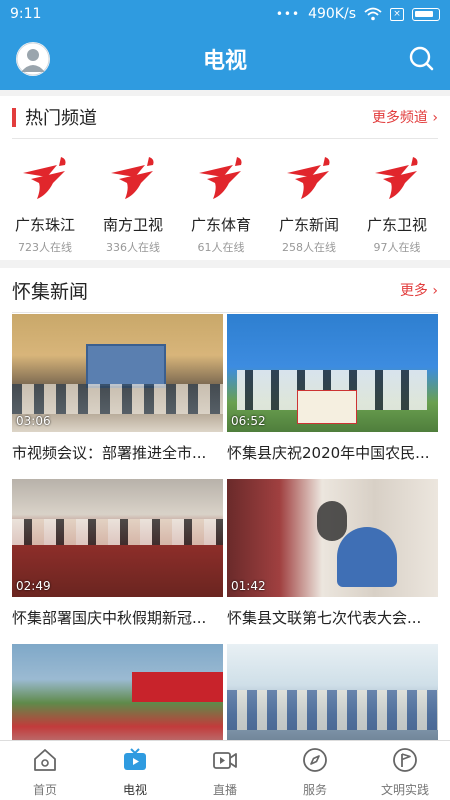 This screenshot has width=450, height=800. What do you see at coordinates (248, 586) in the screenshot?
I see `video-duration: 01:42` at bounding box center [248, 586].